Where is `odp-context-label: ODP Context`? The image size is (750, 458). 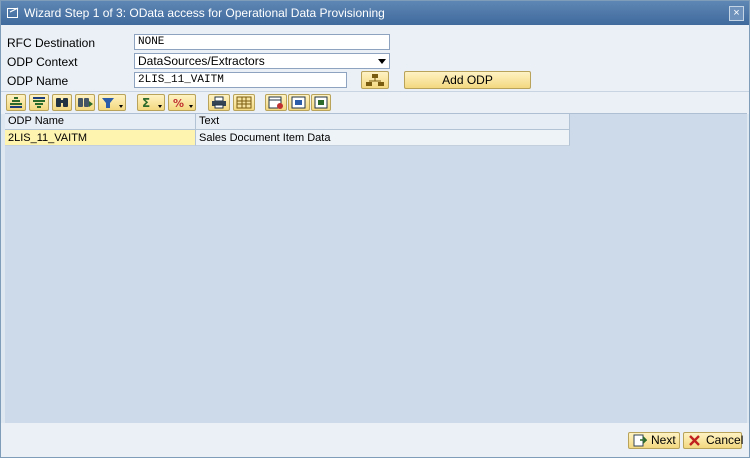 odp-context-label: ODP Context is located at coordinates (42, 62).